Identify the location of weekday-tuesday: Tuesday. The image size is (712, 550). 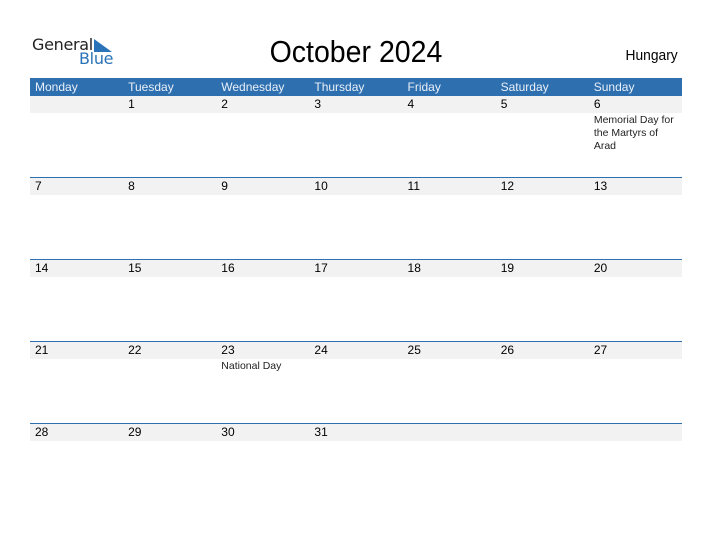
(151, 87).